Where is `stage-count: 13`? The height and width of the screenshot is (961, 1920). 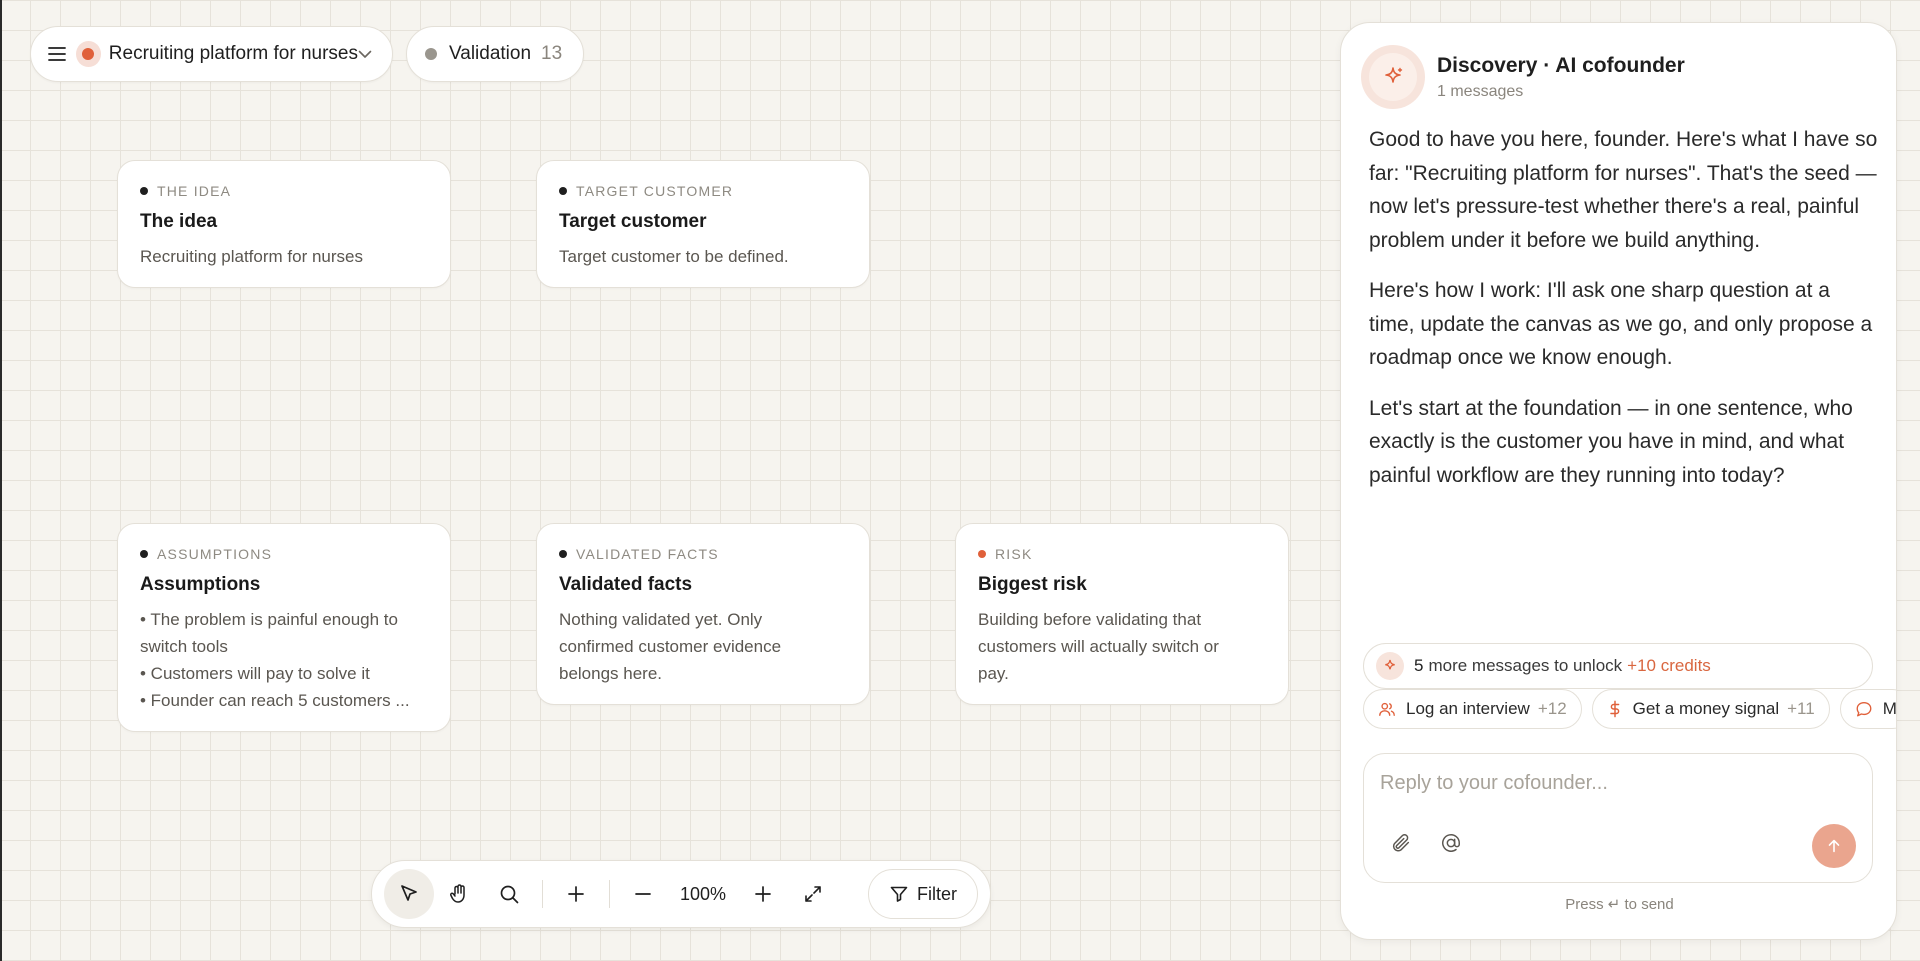
stage-count: 13 is located at coordinates (552, 53).